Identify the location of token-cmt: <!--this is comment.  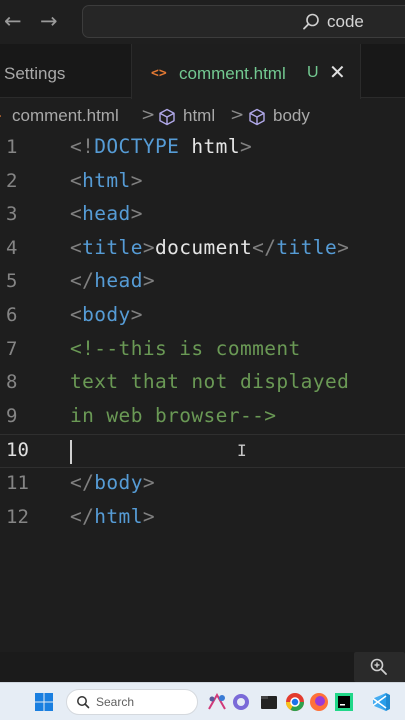
(185, 348).